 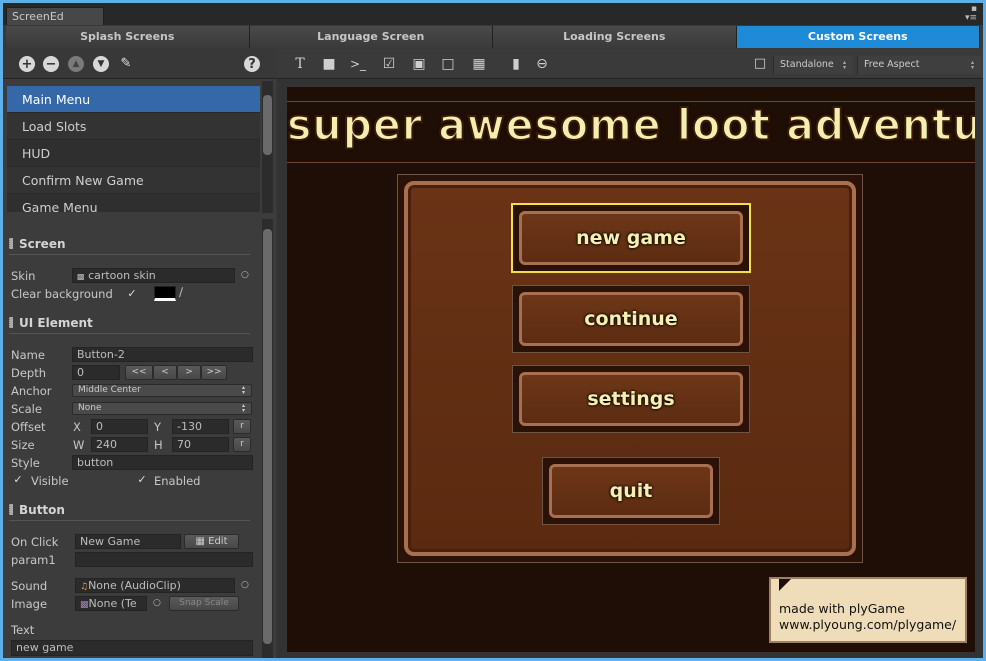 I want to click on depth-field: 0, so click(x=96, y=372).